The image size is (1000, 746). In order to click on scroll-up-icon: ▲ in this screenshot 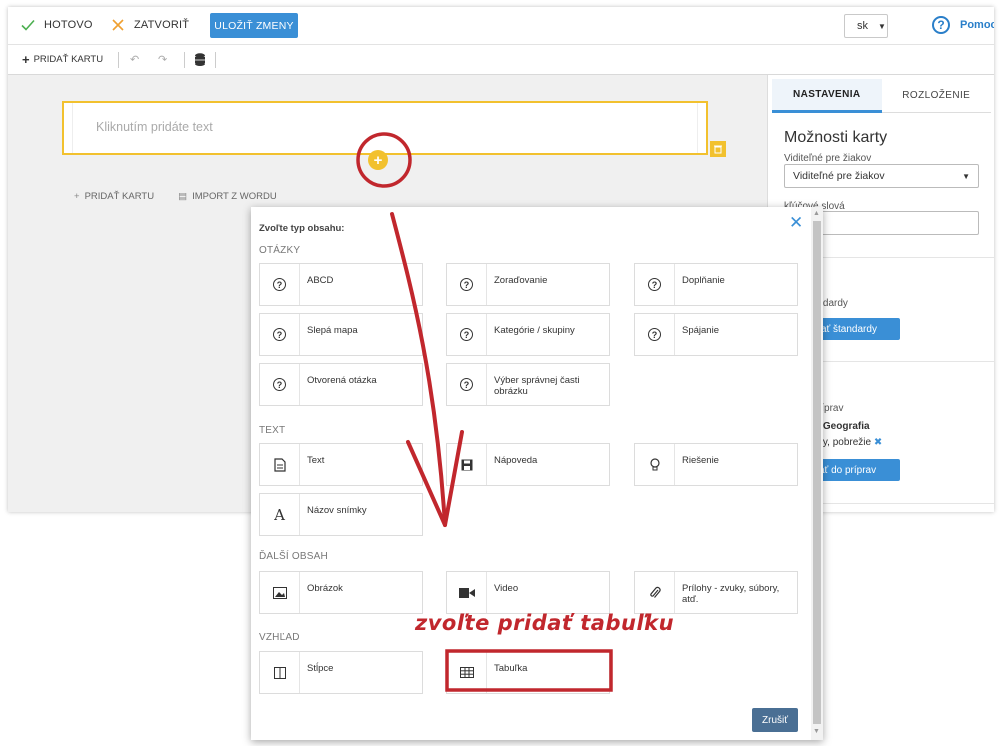, I will do `click(816, 213)`.